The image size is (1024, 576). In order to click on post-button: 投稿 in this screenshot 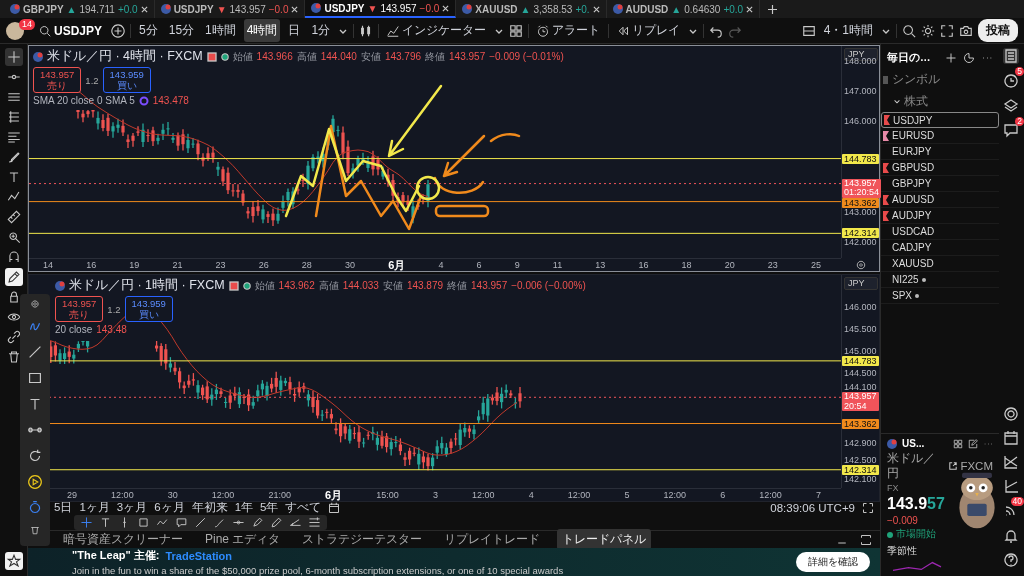, I will do `click(998, 30)`.